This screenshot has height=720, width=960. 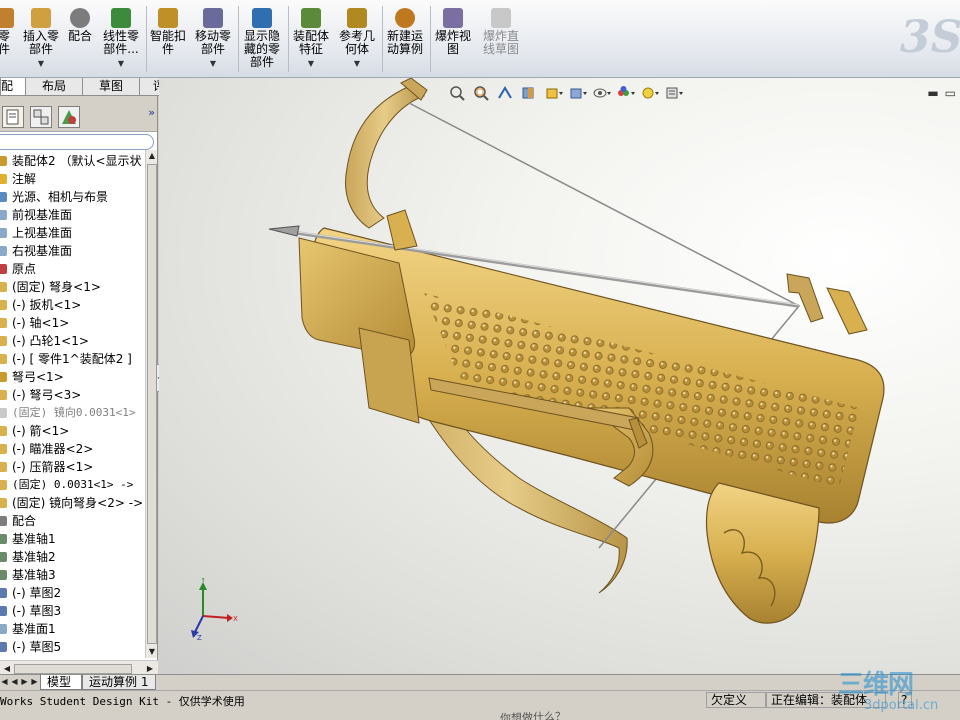 I want to click on mate-button: 配合, so click(x=80, y=42).